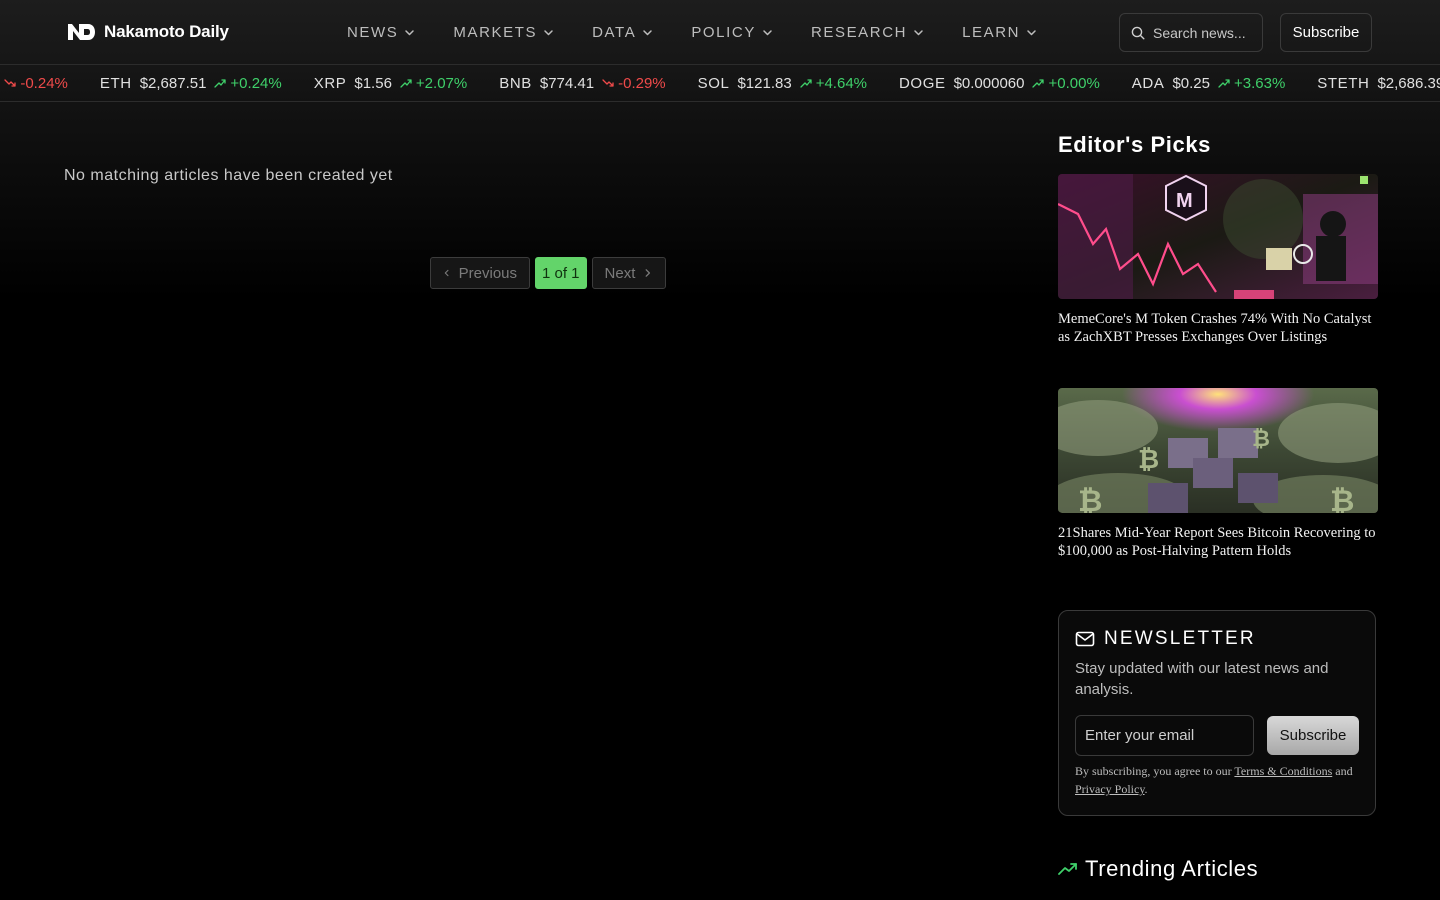 The image size is (1440, 900). Describe the element at coordinates (999, 83) in the screenshot. I see `ticker-item: DOGE $0.000060 +0.00%` at that location.